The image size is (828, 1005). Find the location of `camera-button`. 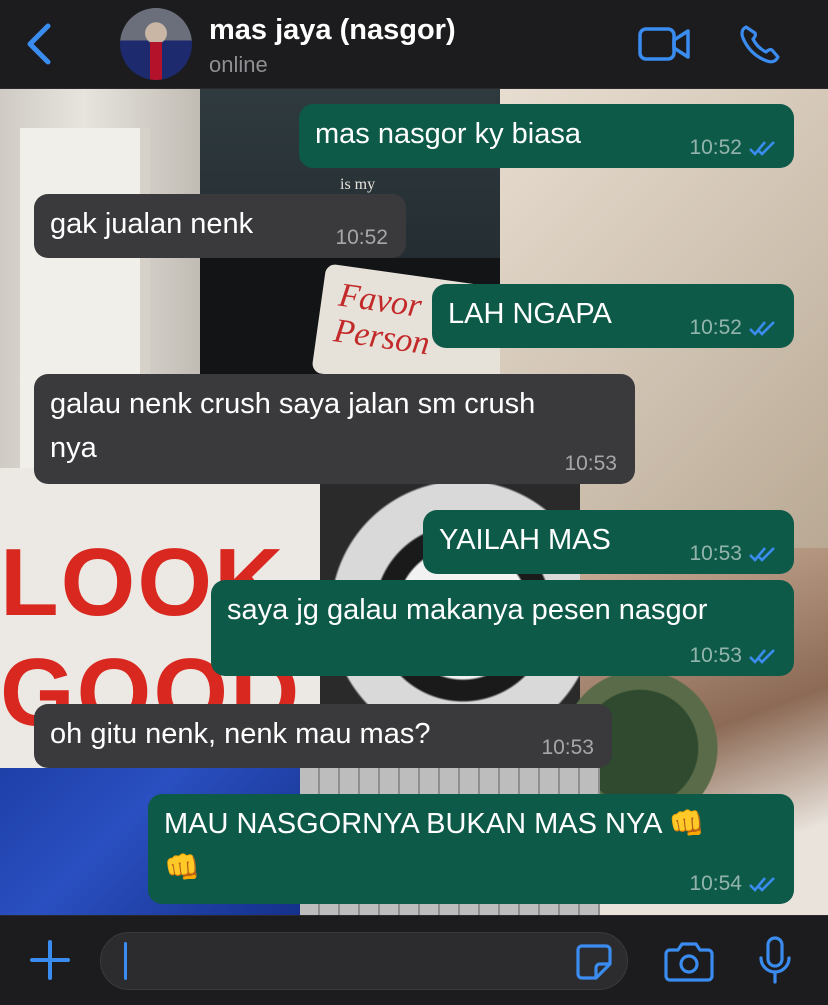

camera-button is located at coordinates (689, 961).